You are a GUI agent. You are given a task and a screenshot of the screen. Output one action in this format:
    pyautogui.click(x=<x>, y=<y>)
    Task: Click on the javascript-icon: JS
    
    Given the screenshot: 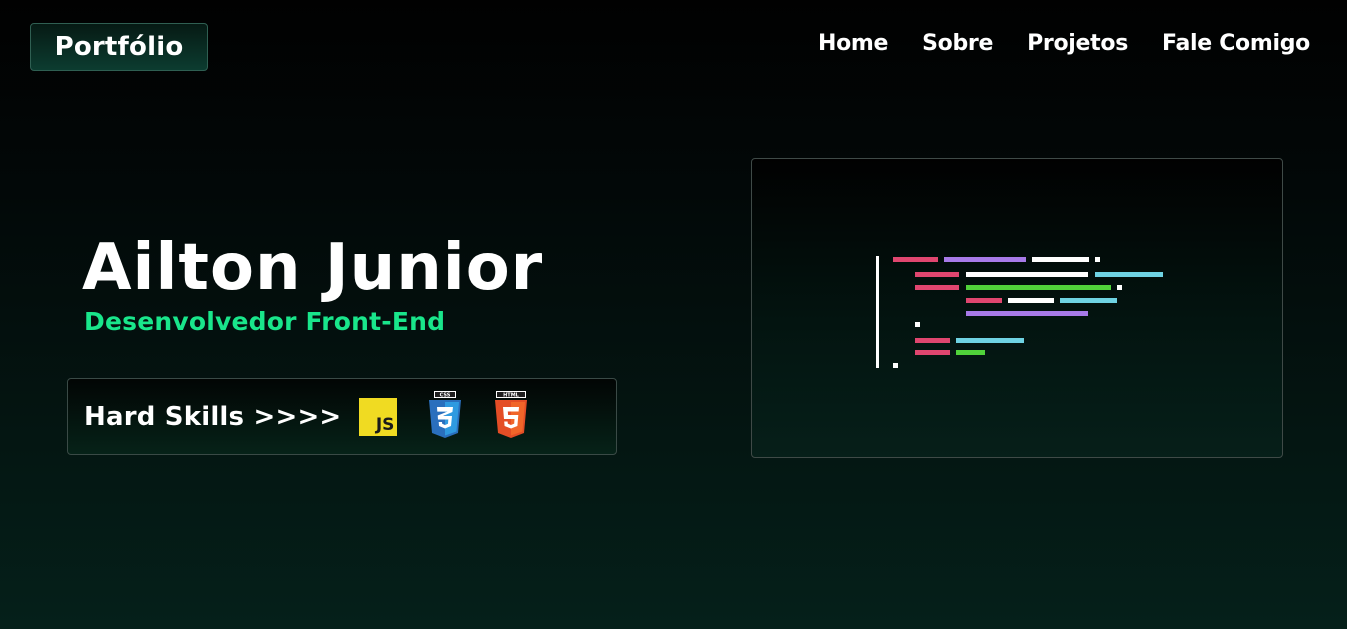 What is the action you would take?
    pyautogui.click(x=378, y=416)
    